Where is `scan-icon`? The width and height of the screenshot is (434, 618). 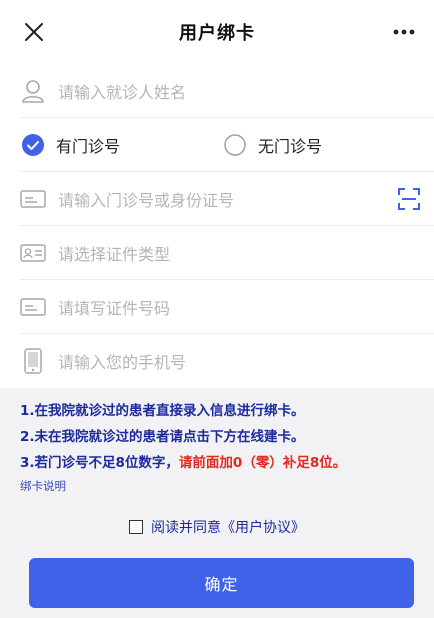
scan-icon is located at coordinates (409, 199).